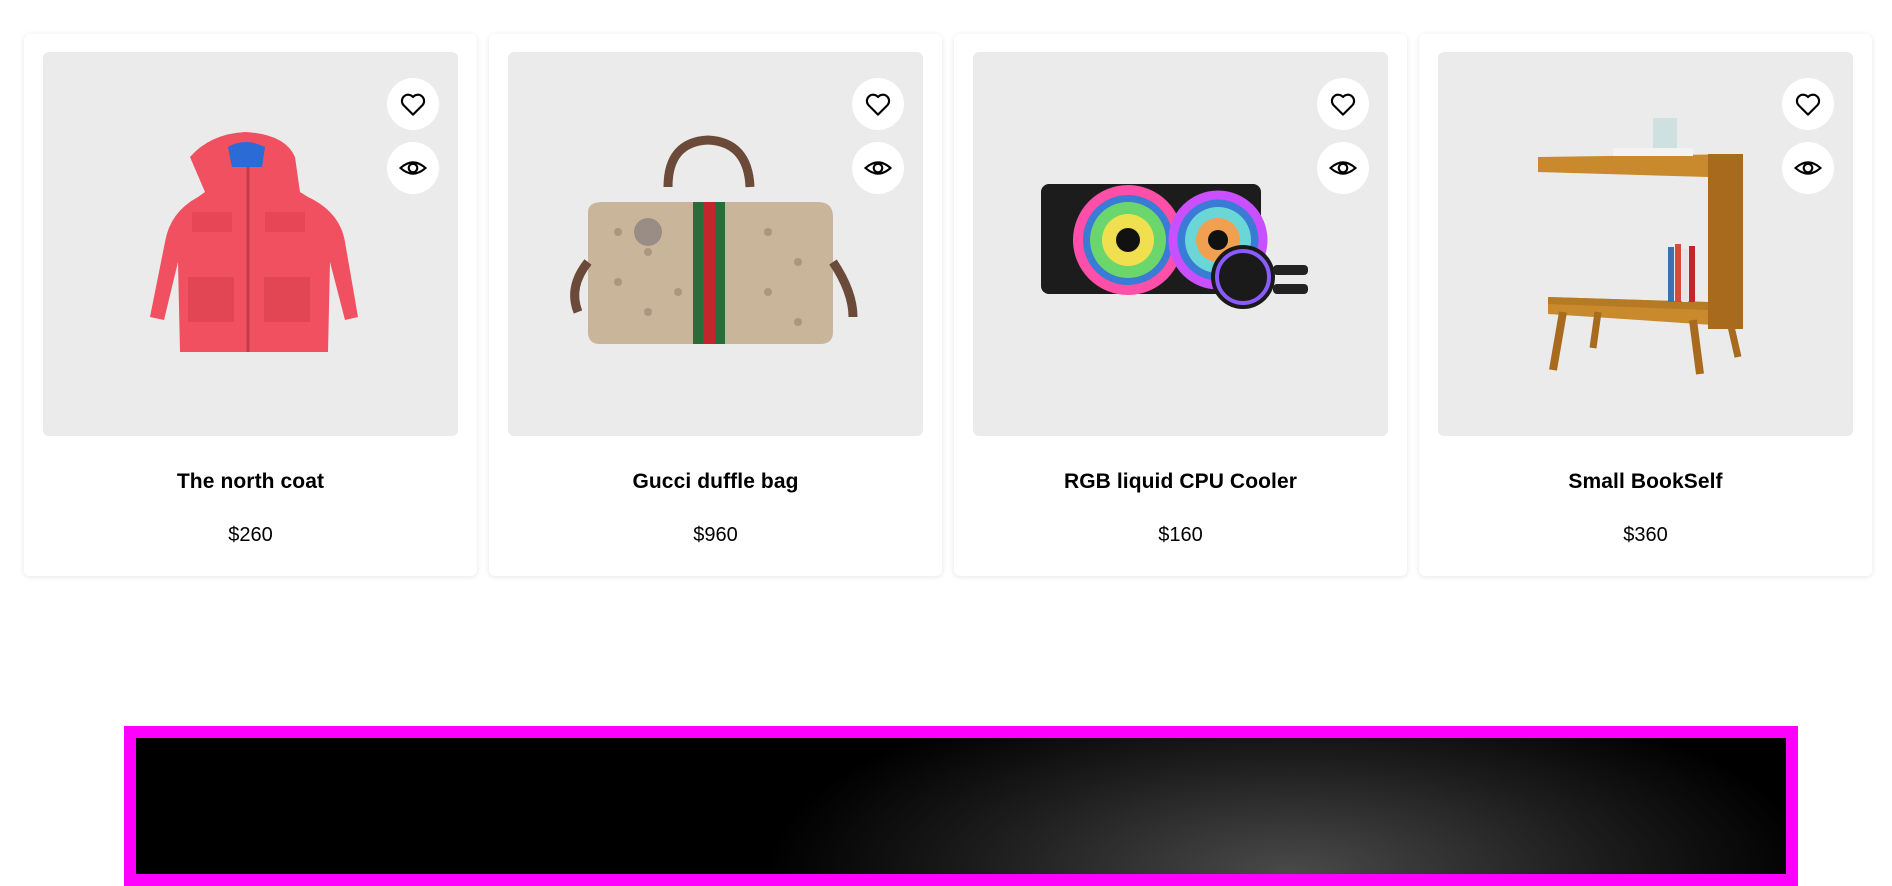  What do you see at coordinates (250, 535) in the screenshot?
I see `product-price: $260` at bounding box center [250, 535].